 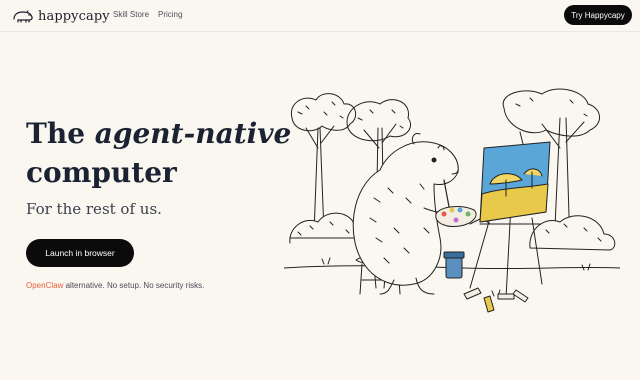 I want to click on hero-title-line2: computer, so click(x=101, y=172).